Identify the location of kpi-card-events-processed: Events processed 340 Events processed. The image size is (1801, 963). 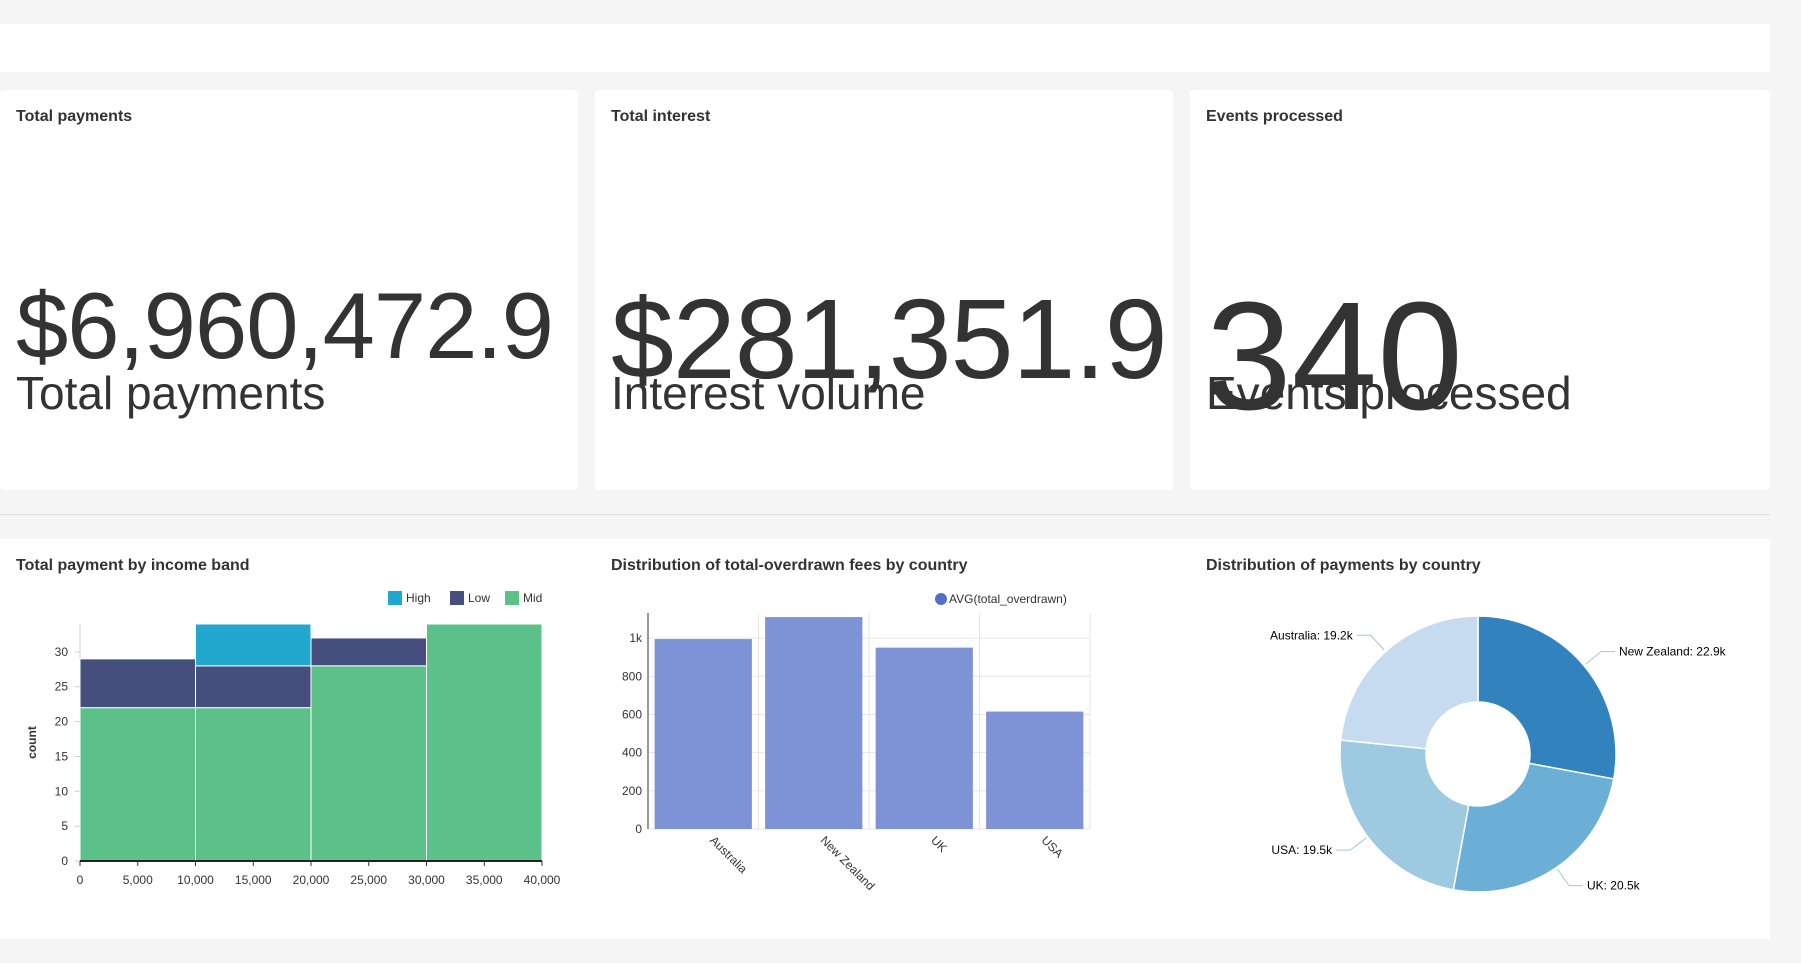
(1480, 290).